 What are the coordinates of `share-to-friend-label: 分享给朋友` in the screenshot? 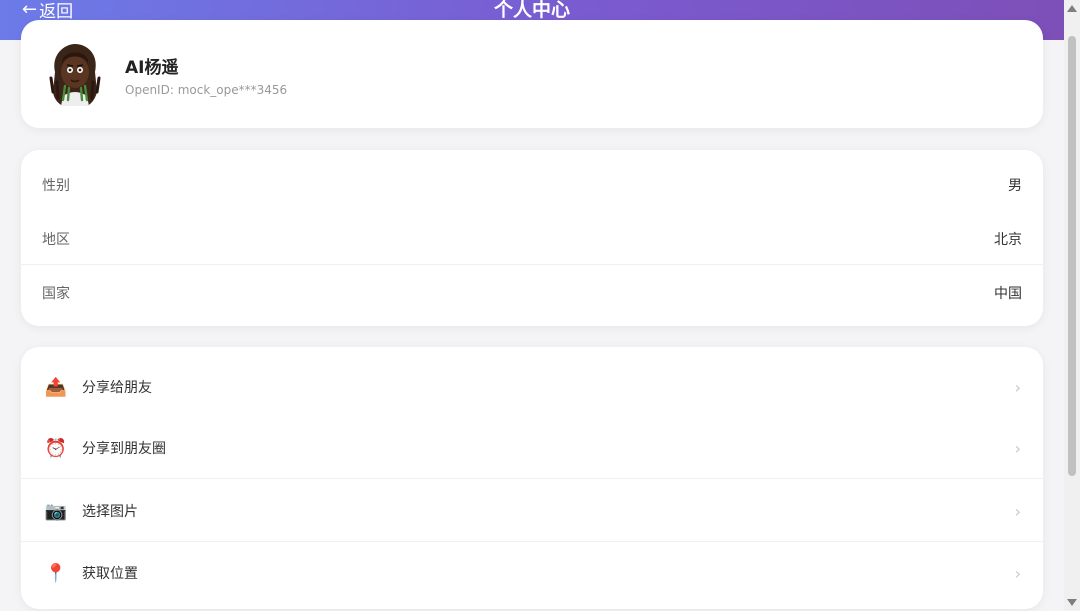 It's located at (117, 388).